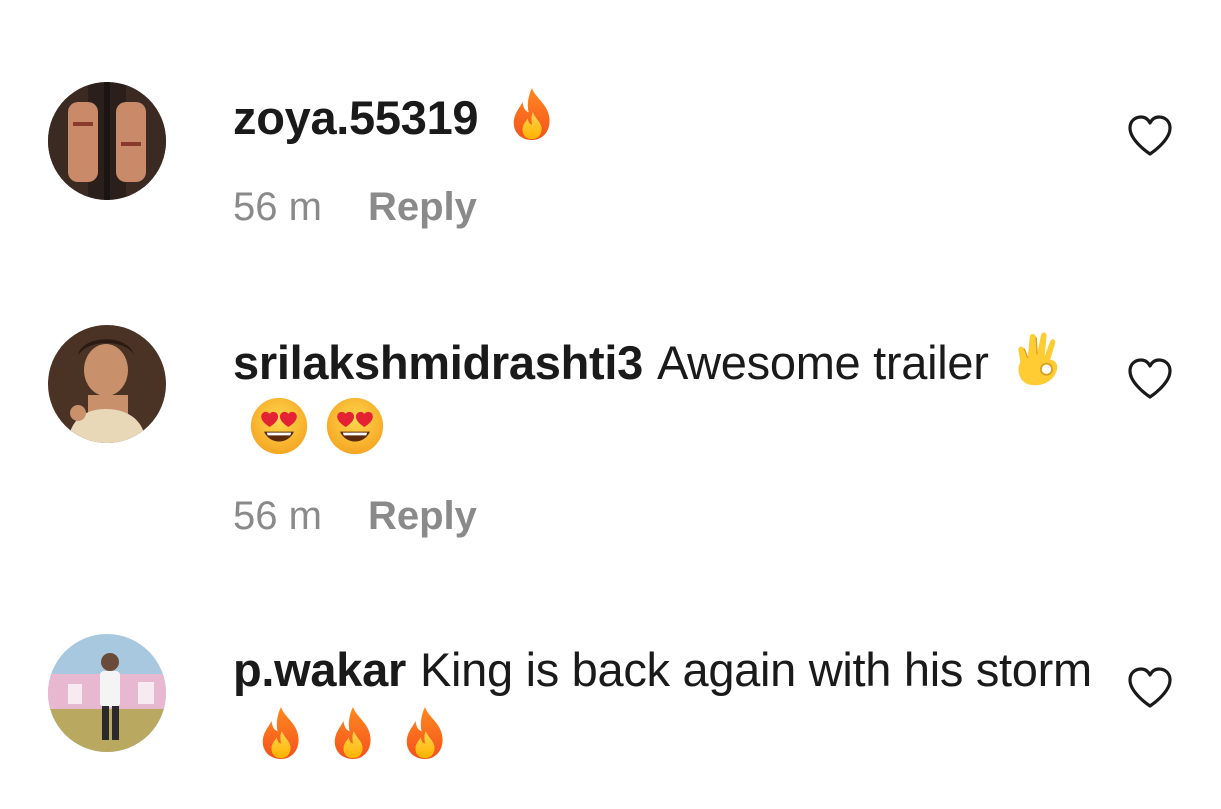  What do you see at coordinates (755, 669) in the screenshot?
I see `comment-text: King is back again with his storm` at bounding box center [755, 669].